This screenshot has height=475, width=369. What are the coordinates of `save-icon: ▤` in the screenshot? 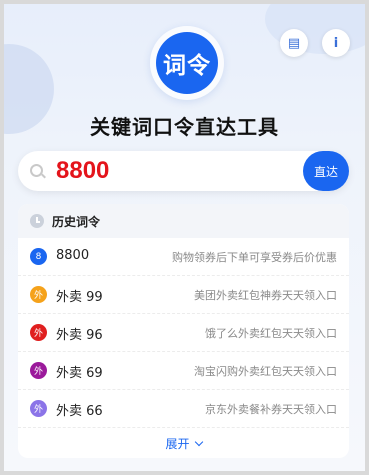 It's located at (294, 43).